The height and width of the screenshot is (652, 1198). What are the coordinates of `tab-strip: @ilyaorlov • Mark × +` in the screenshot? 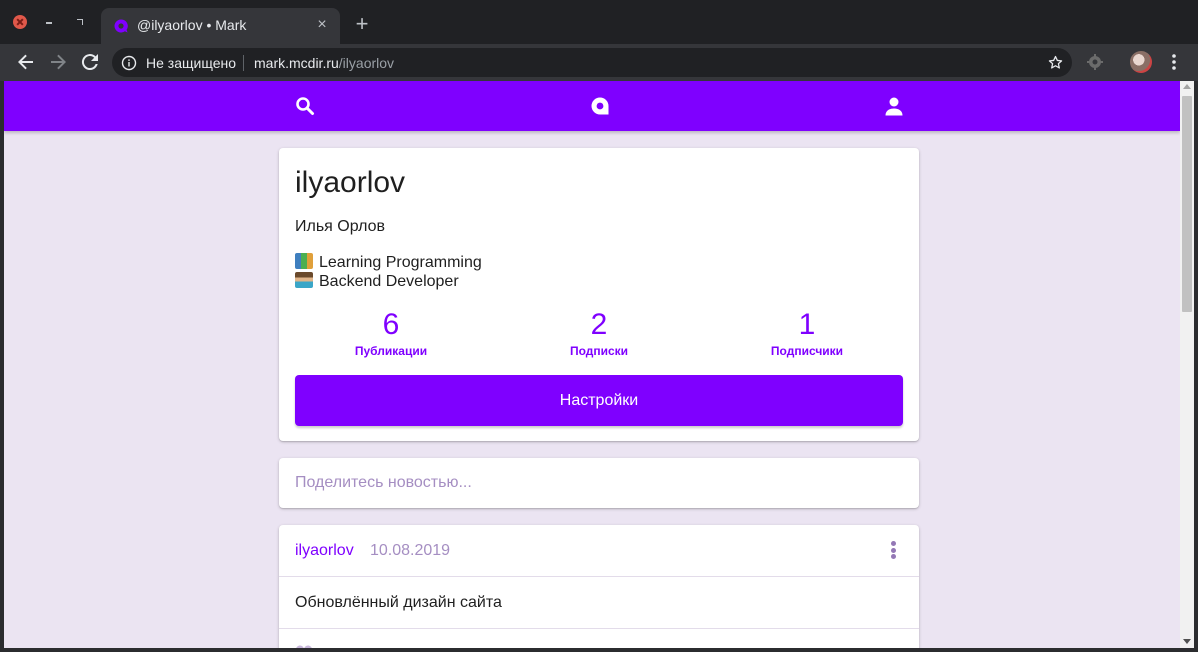 It's located at (599, 22).